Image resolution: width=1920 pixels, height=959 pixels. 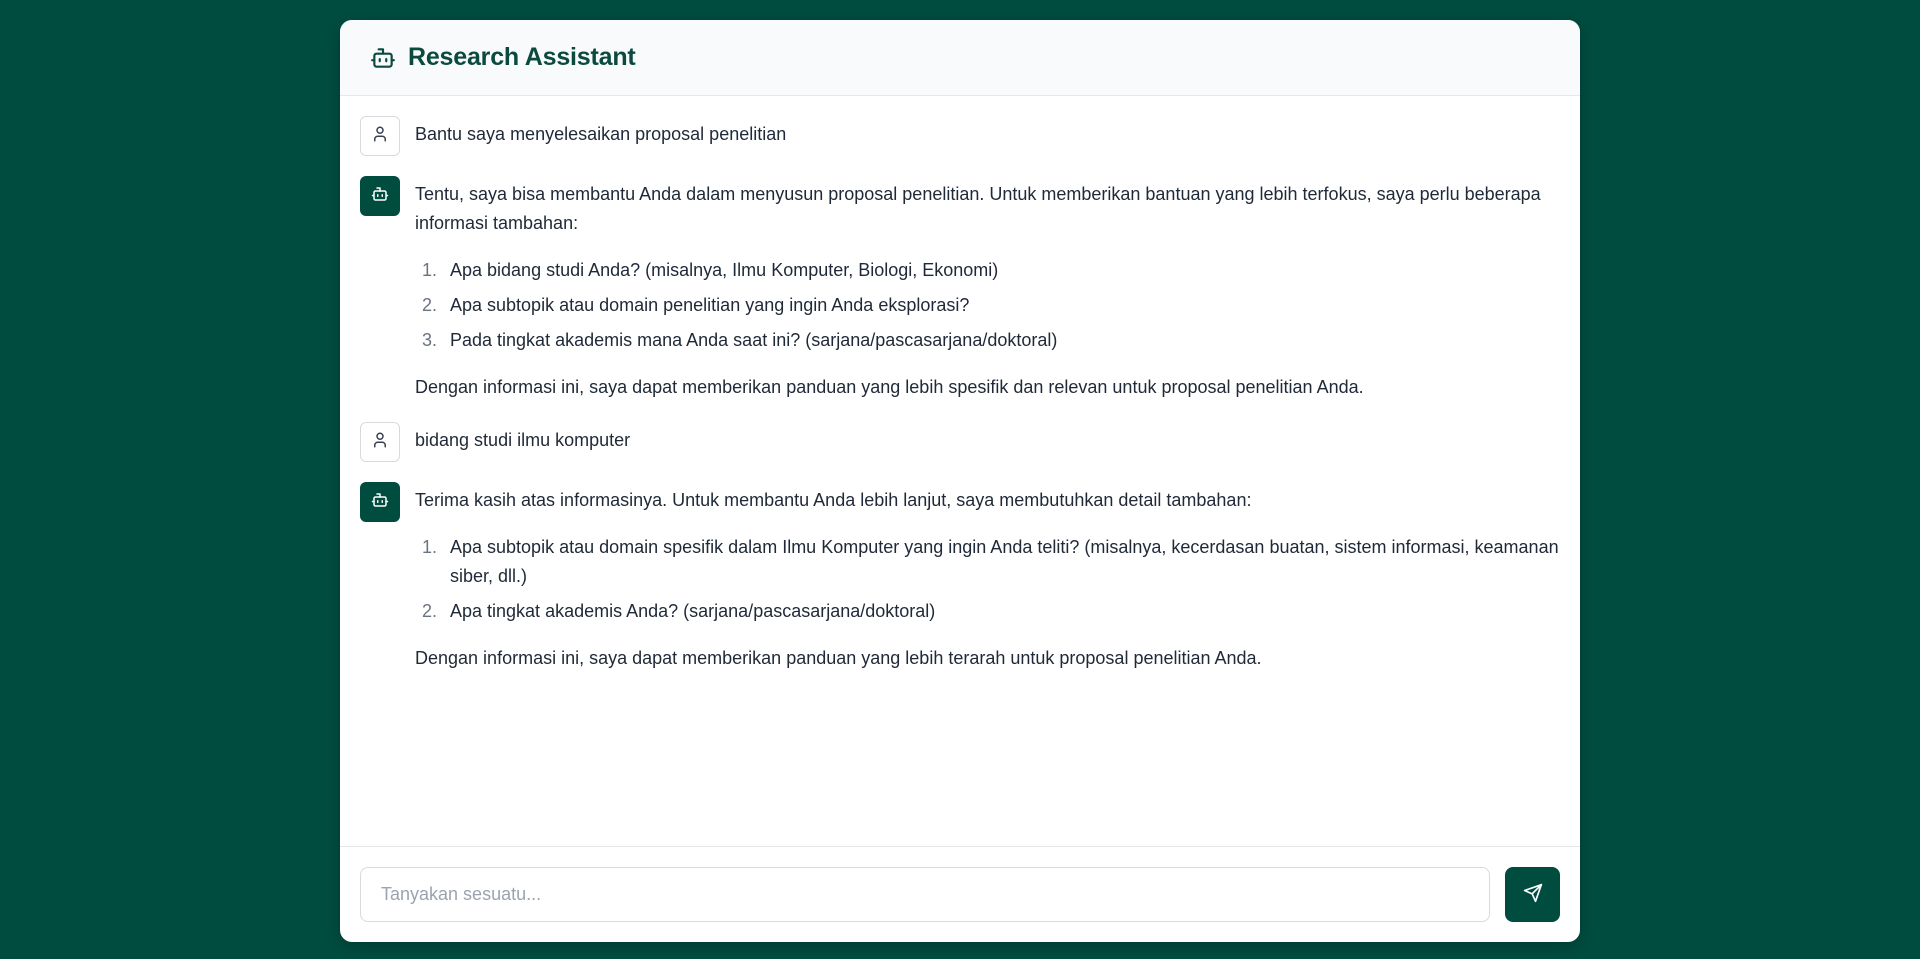 I want to click on send-button, so click(x=1532, y=894).